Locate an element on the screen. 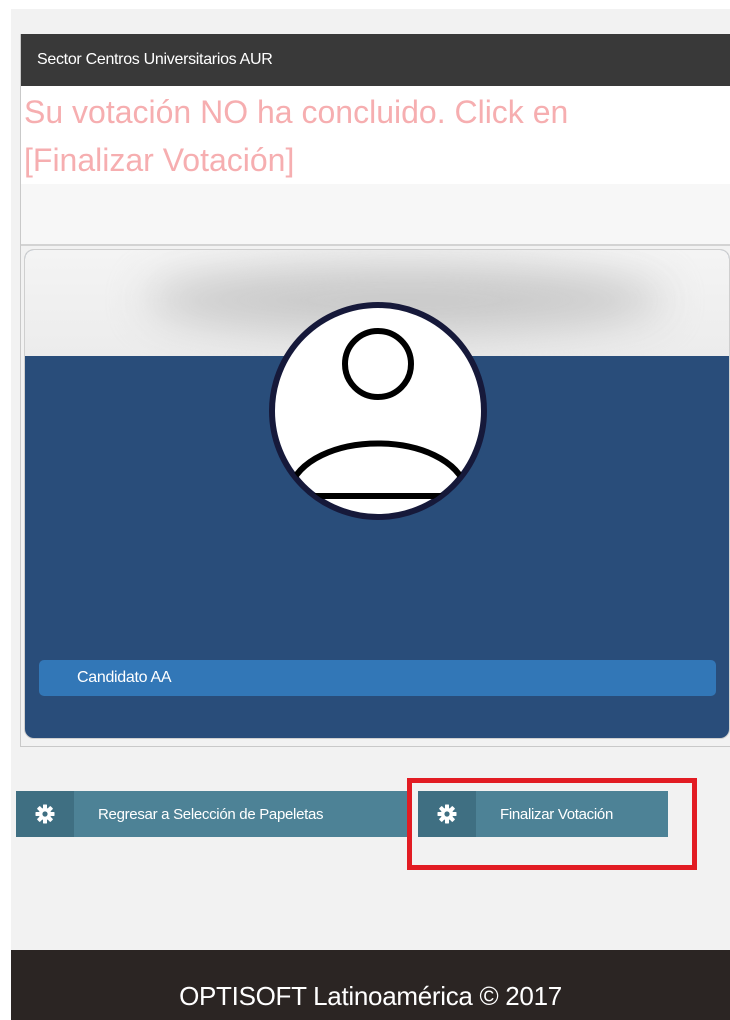 This screenshot has width=730, height=1020. back-to-ballot-selection-button: Regresar a Selección de Papeletas is located at coordinates (214, 814).